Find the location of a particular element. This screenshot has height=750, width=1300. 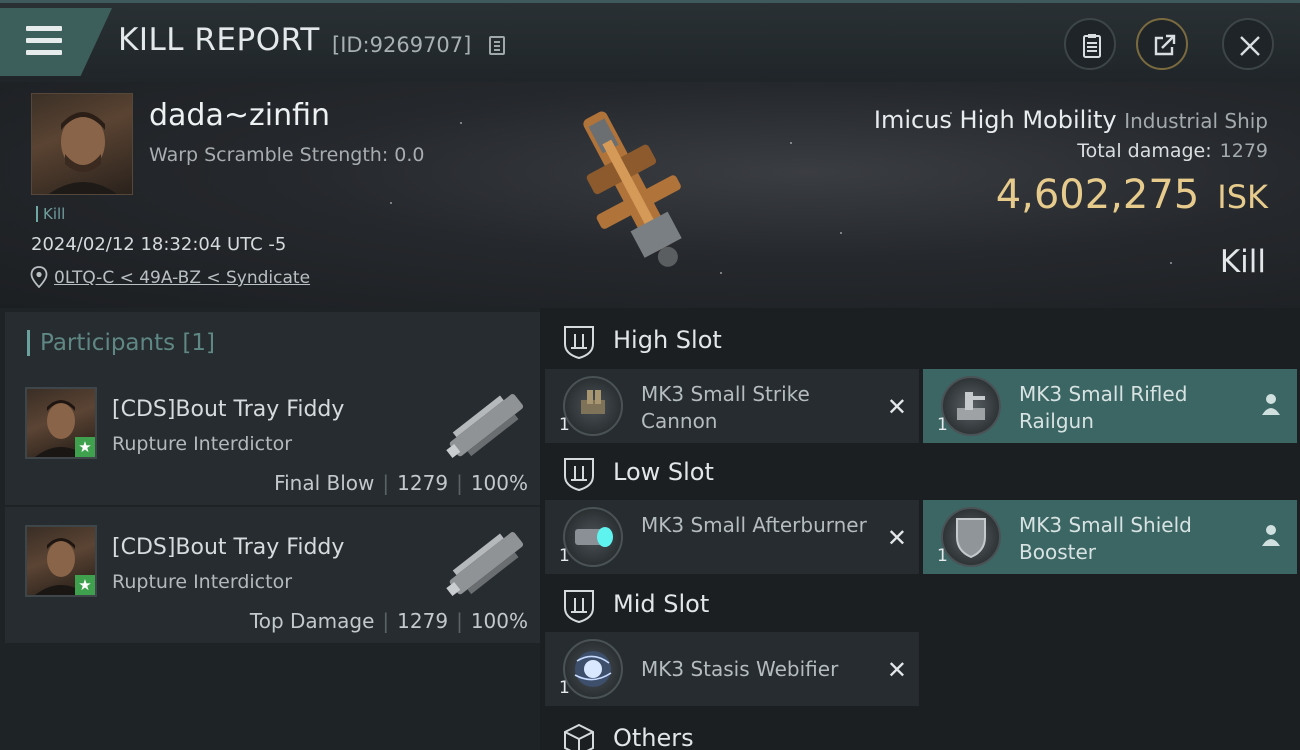

victim-ship-image is located at coordinates (632, 189).